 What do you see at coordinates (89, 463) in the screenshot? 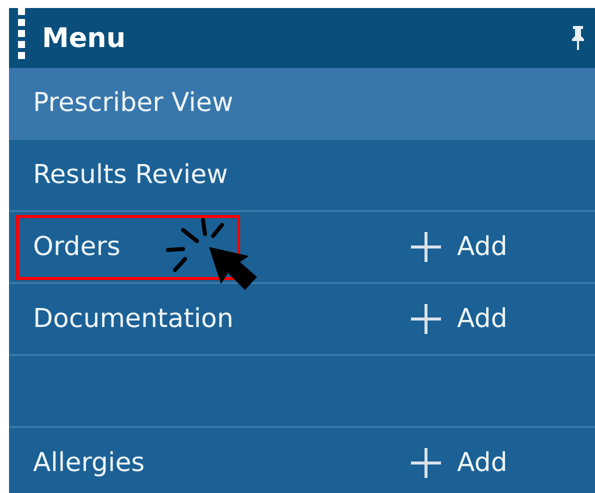
I see `menu-item-label: Allergies` at bounding box center [89, 463].